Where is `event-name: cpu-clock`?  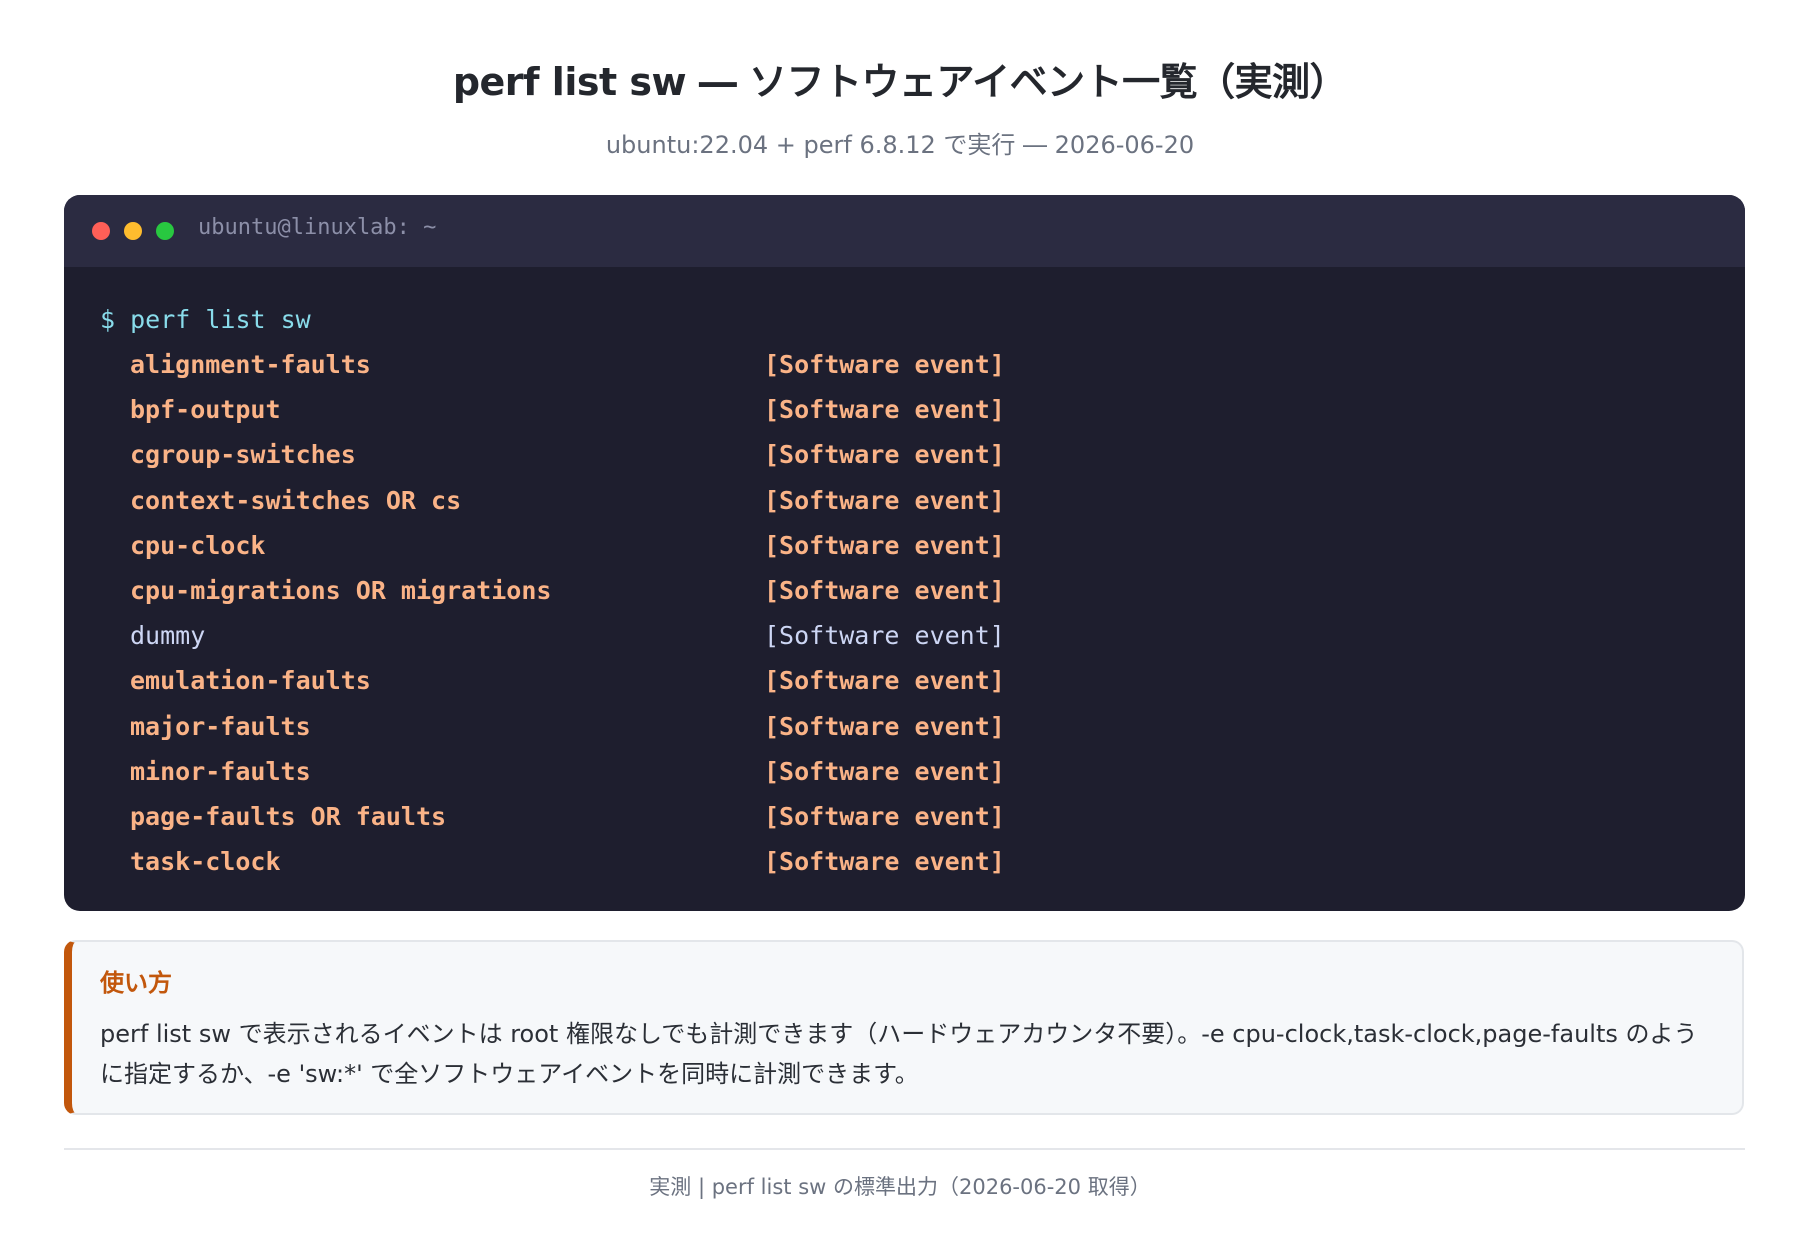 event-name: cpu-clock is located at coordinates (198, 545).